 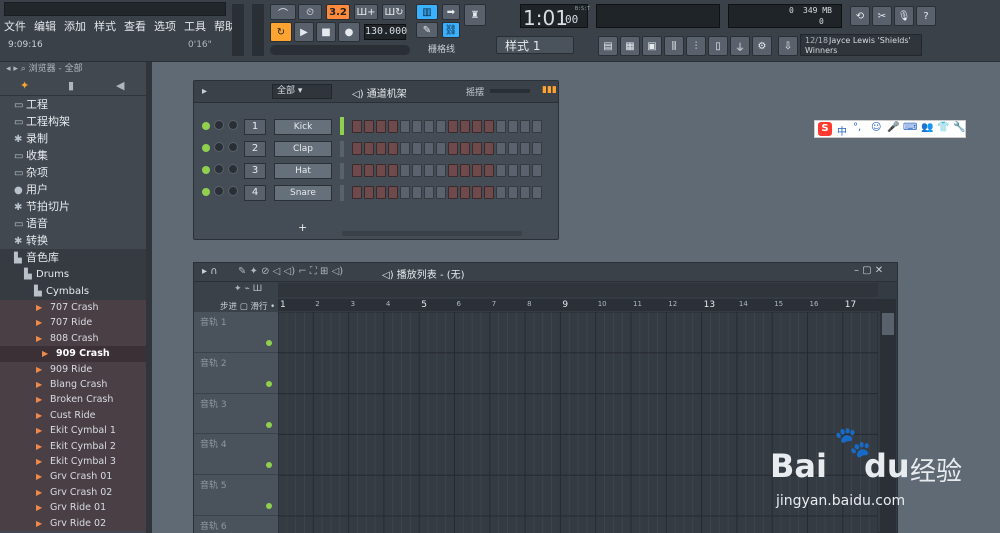 What do you see at coordinates (73, 189) in the screenshot?
I see `browser-item-5: ● 用户` at bounding box center [73, 189].